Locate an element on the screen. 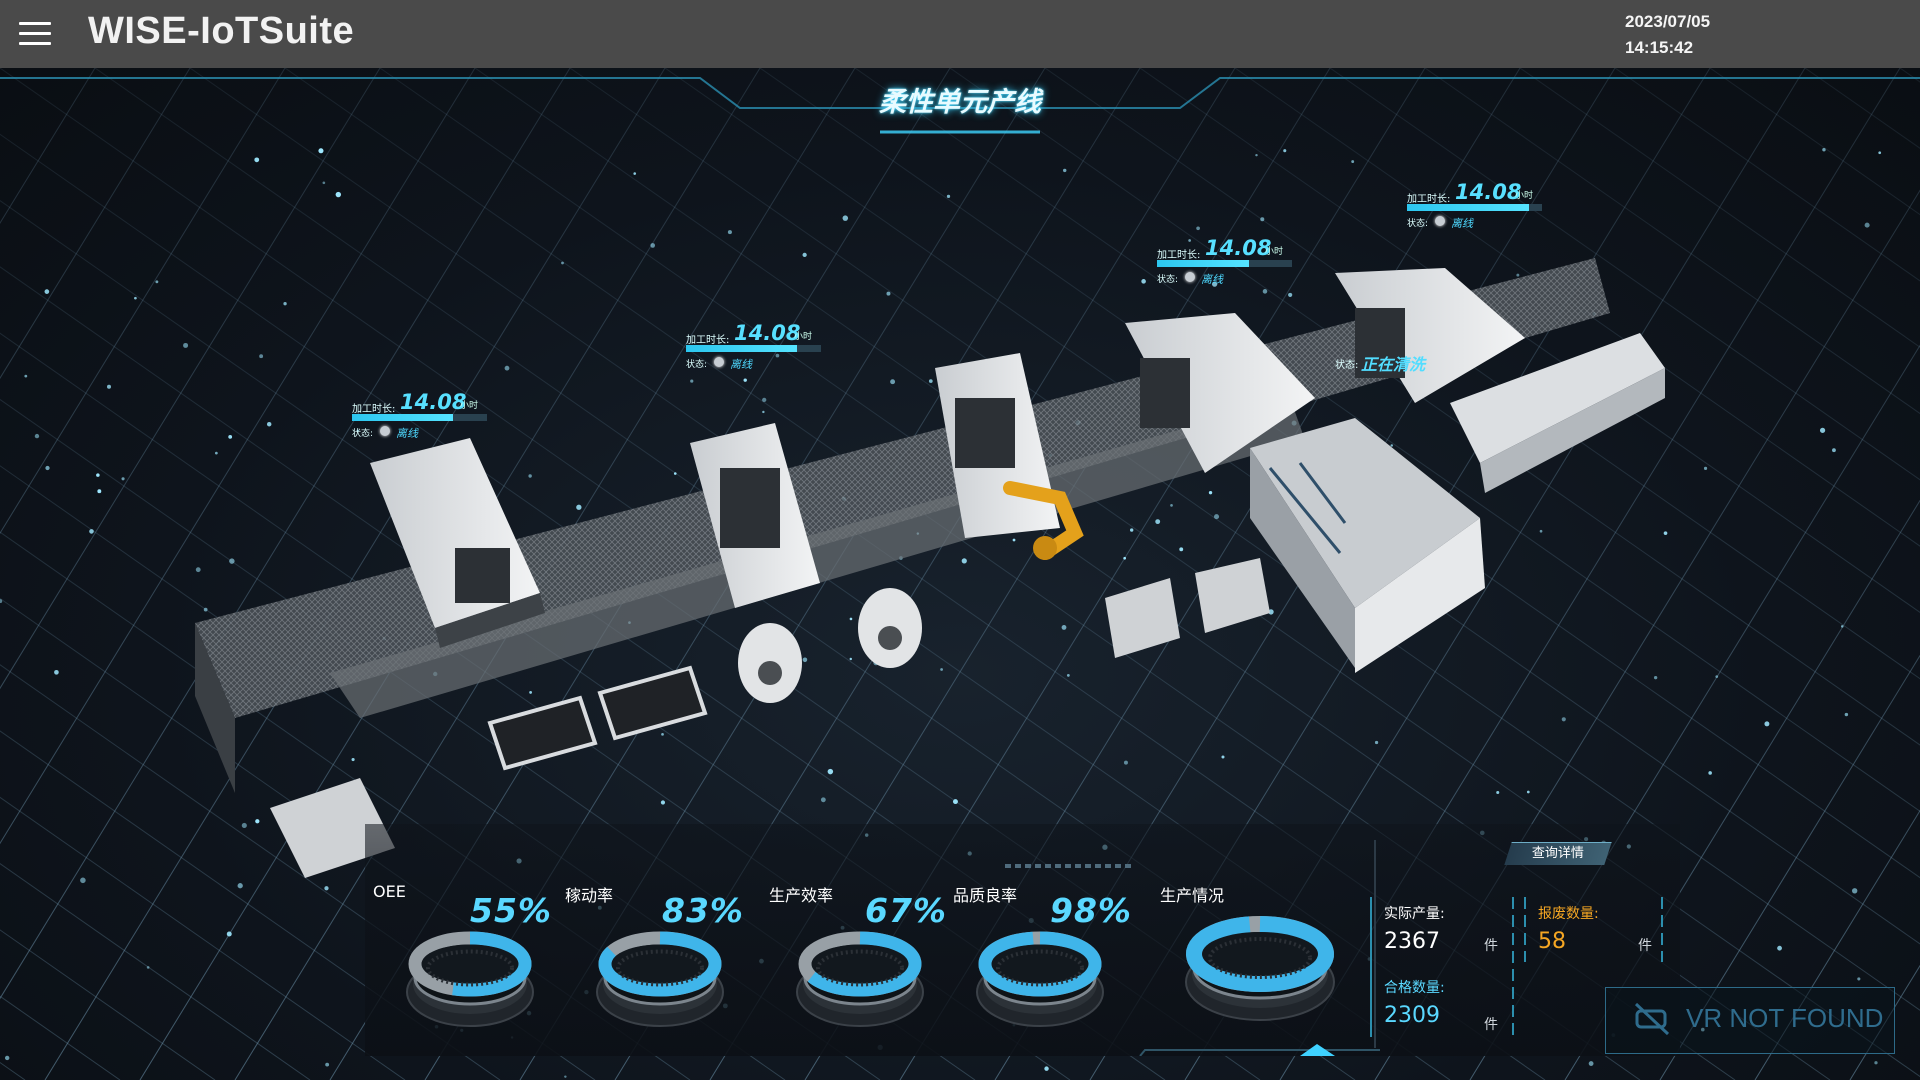 This screenshot has height=1080, width=1920. wash-station-tag: 状态: 正在清洗 is located at coordinates (1423, 362).